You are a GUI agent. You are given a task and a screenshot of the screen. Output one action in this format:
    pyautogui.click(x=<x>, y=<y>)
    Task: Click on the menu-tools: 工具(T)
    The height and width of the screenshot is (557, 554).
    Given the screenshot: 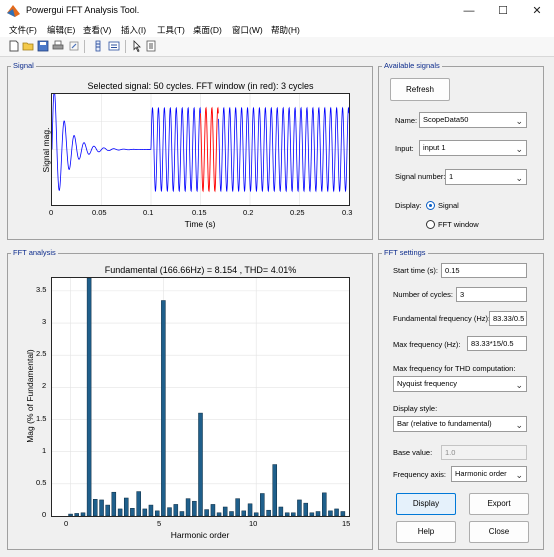 What is the action you would take?
    pyautogui.click(x=171, y=30)
    